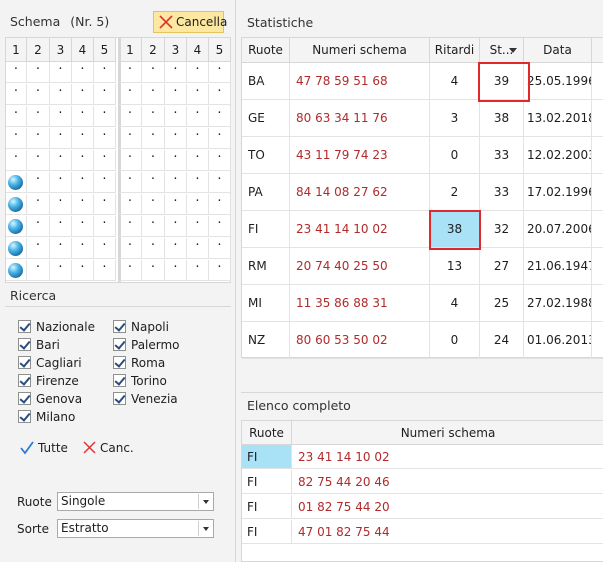 This screenshot has width=603, height=562. What do you see at coordinates (502, 340) in the screenshot?
I see `cell-st: 24` at bounding box center [502, 340].